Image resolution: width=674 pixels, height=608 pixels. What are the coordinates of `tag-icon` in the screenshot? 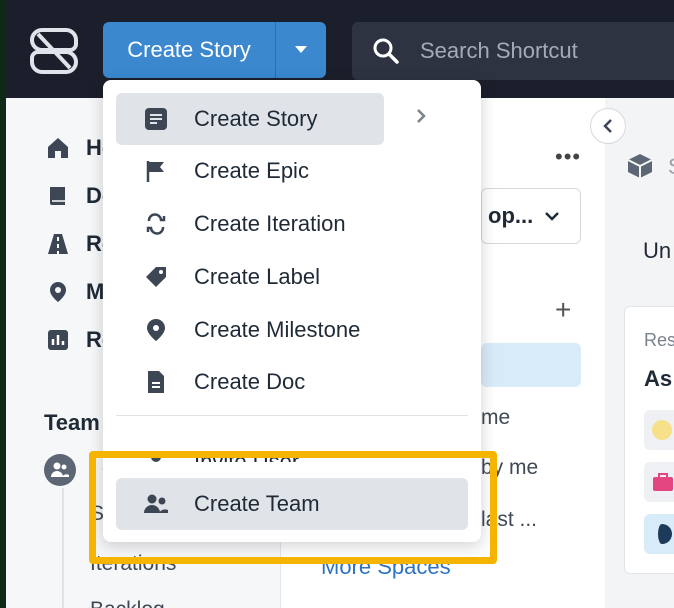 It's located at (156, 277).